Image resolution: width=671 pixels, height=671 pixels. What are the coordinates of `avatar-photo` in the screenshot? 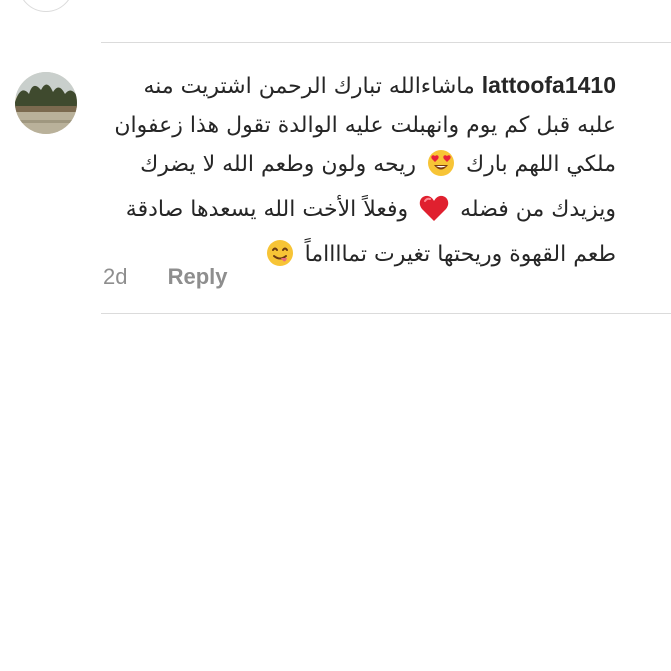 It's located at (46, 103).